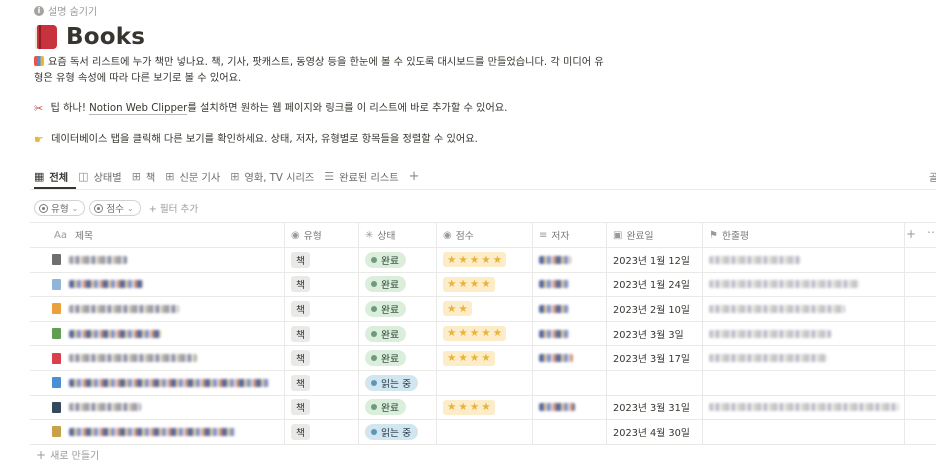 The height and width of the screenshot is (474, 936). I want to click on tab-movies-tv: ⊞ 영화, TV 시리즈, so click(275, 176).